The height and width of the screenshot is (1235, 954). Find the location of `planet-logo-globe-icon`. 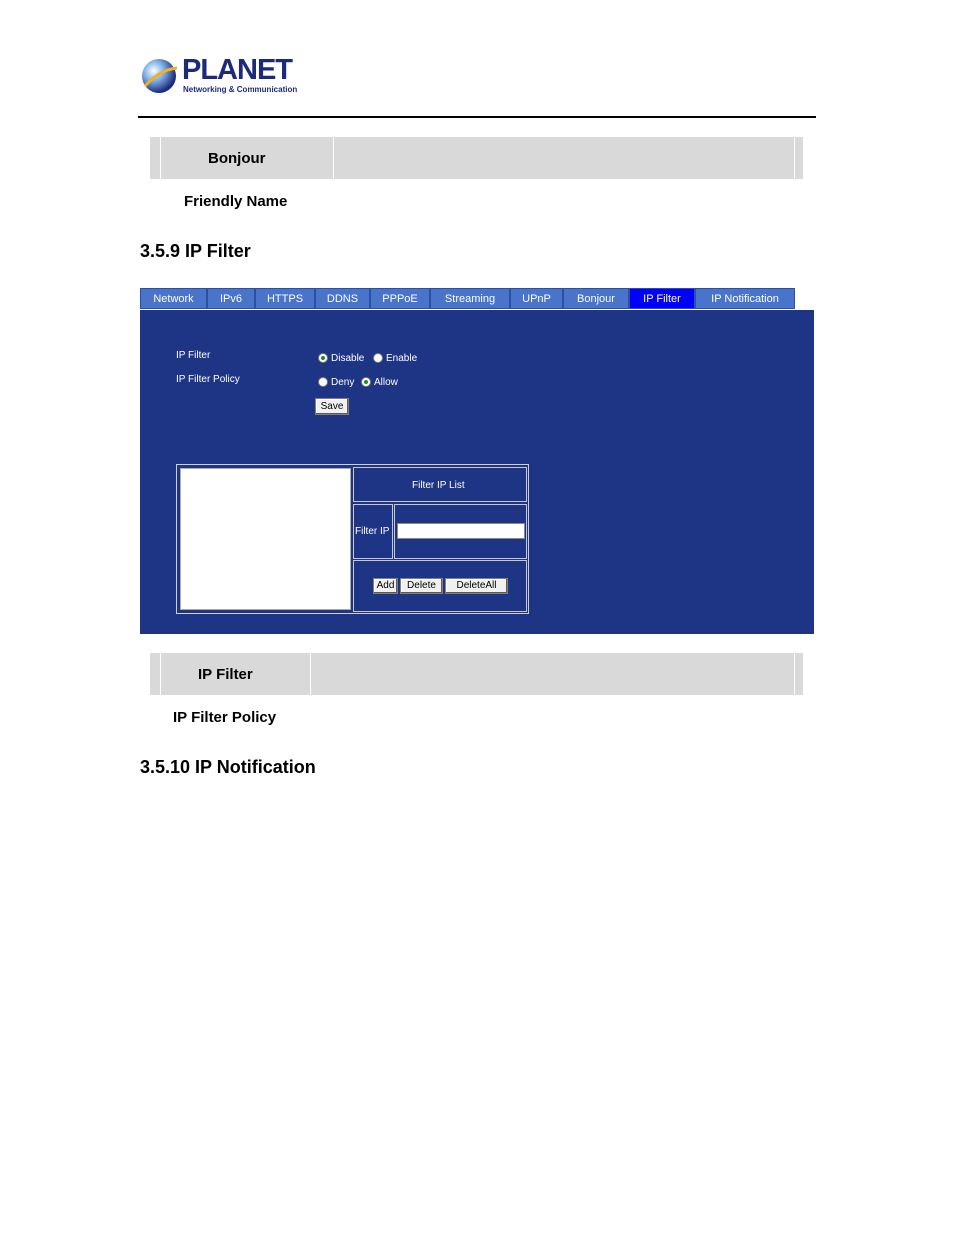

planet-logo-globe-icon is located at coordinates (160, 76).